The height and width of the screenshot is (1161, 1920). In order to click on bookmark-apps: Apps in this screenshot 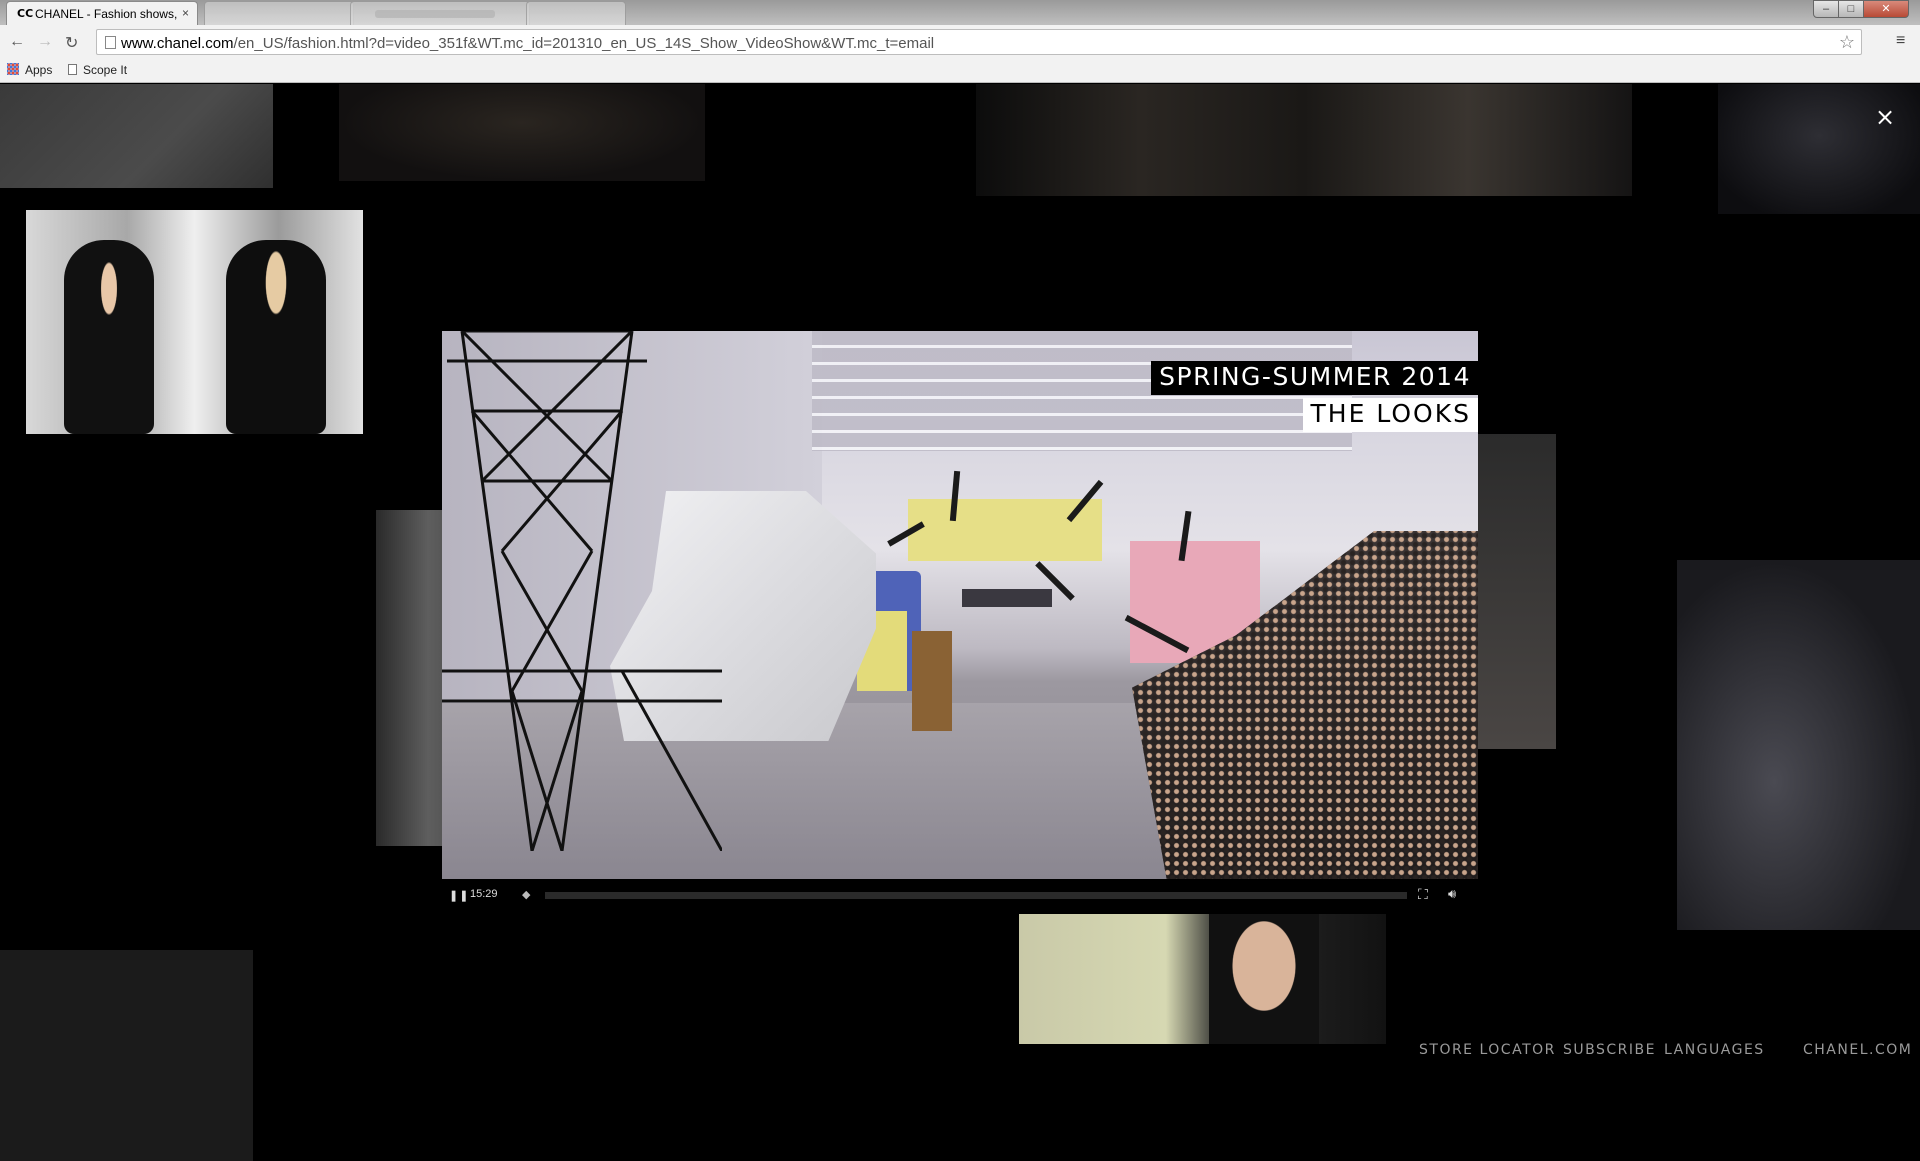, I will do `click(29, 70)`.